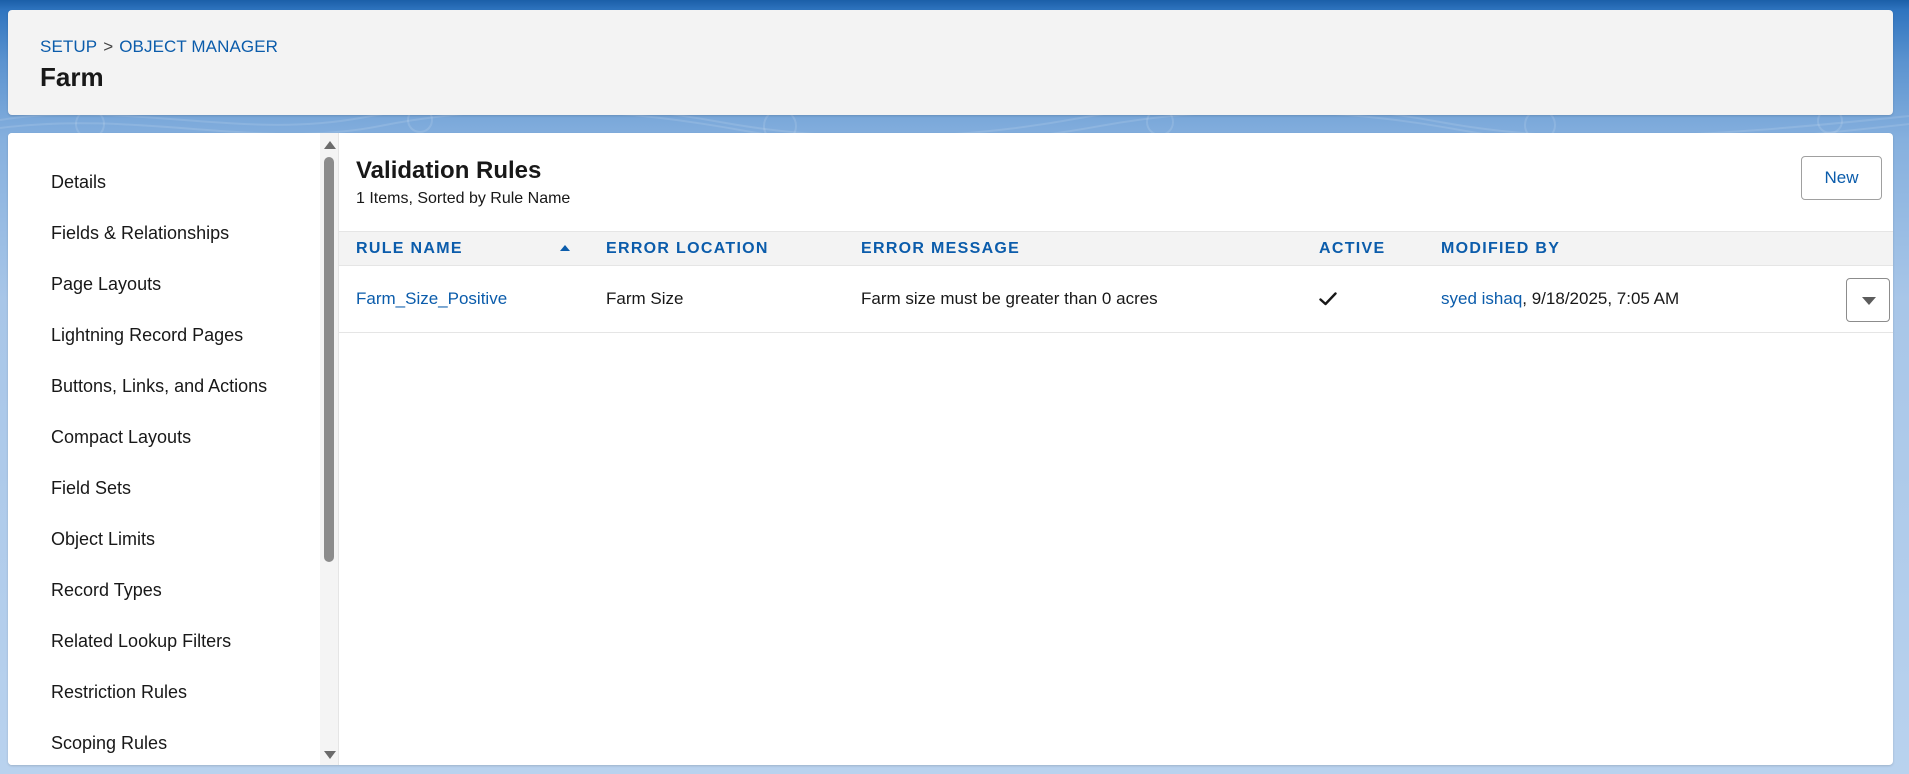  Describe the element at coordinates (950, 62) in the screenshot. I see `object-header: SETUP > OBJECT MANAGER Farm` at that location.